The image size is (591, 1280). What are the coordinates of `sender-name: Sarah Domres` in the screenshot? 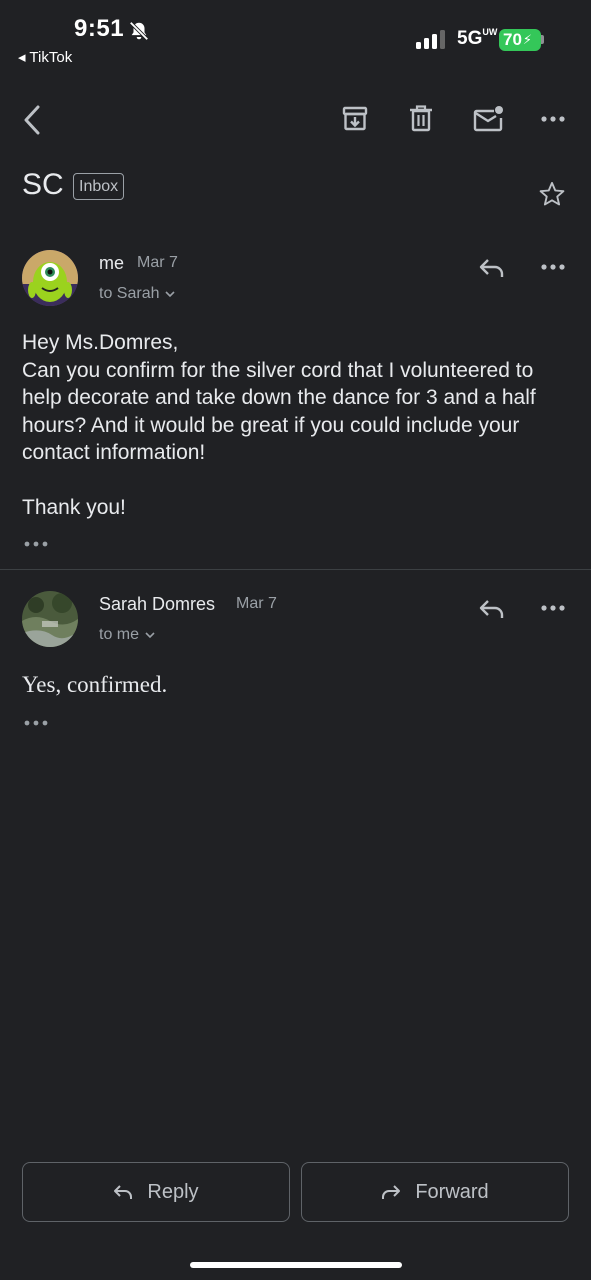 It's located at (157, 604).